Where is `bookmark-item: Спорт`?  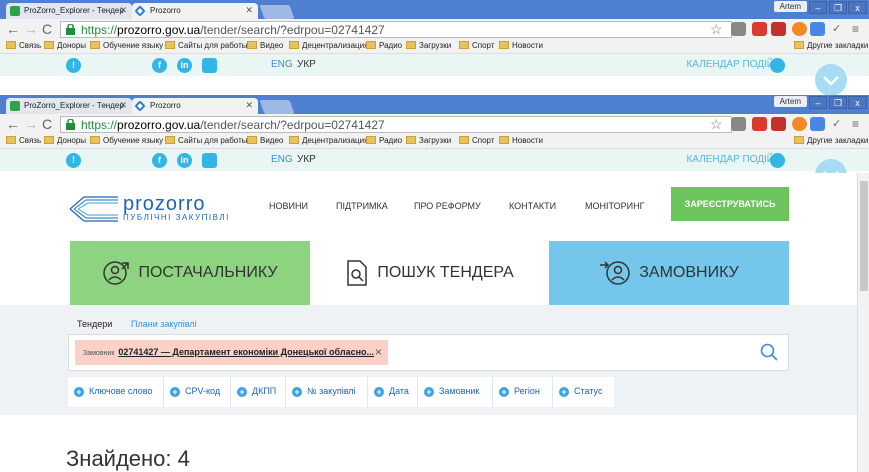
bookmark-item: Спорт is located at coordinates (477, 140).